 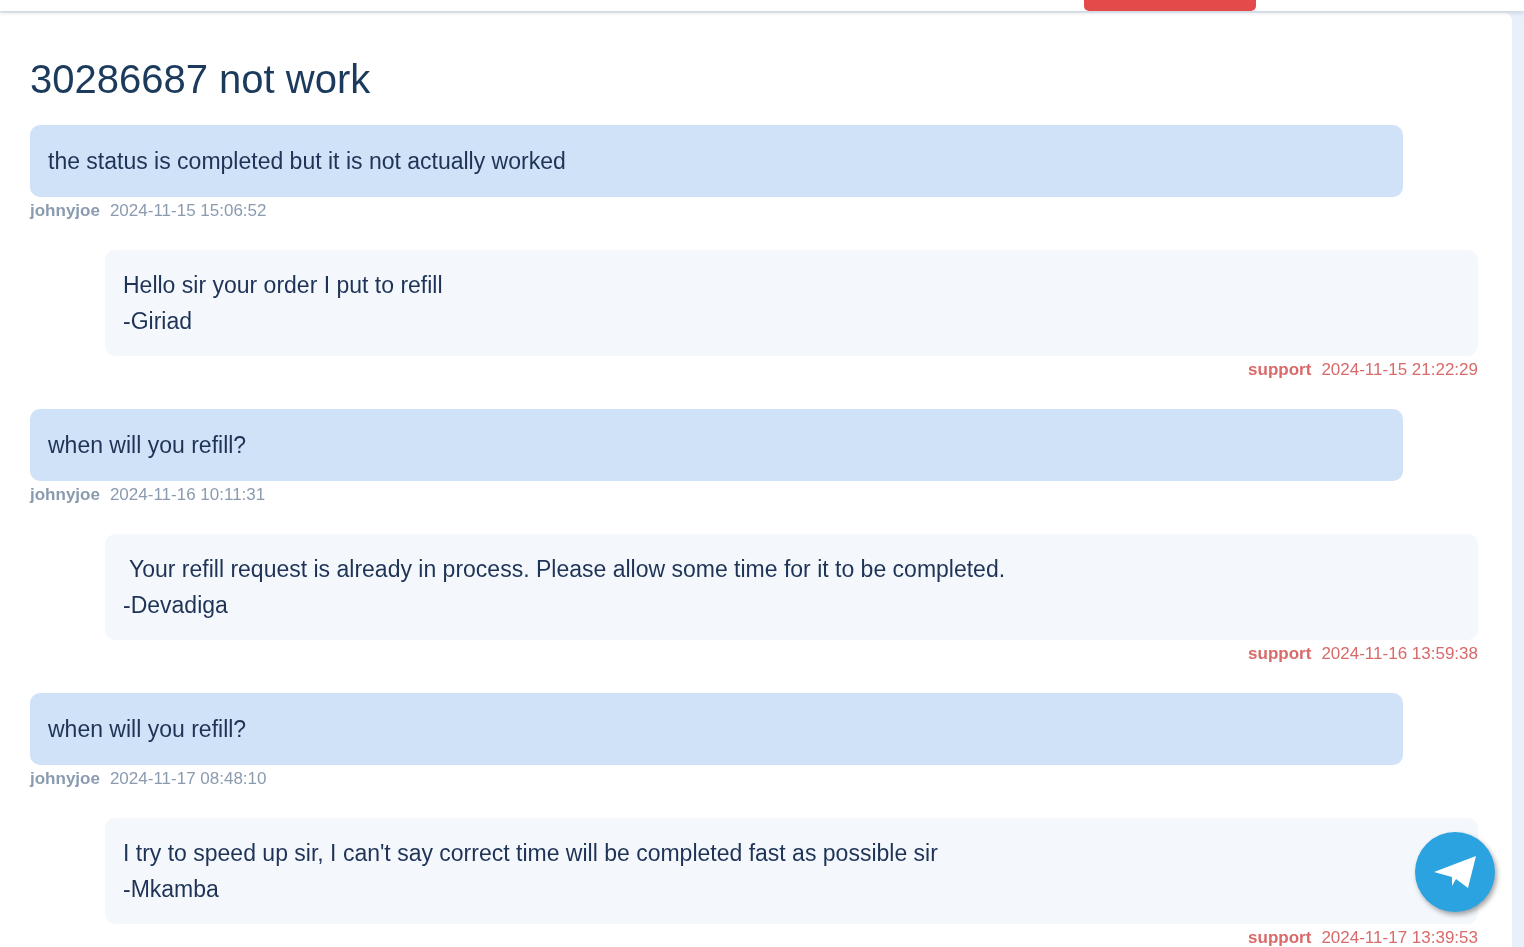 What do you see at coordinates (1399, 937) in the screenshot?
I see `message-time: 2024-11-17 13:39:53` at bounding box center [1399, 937].